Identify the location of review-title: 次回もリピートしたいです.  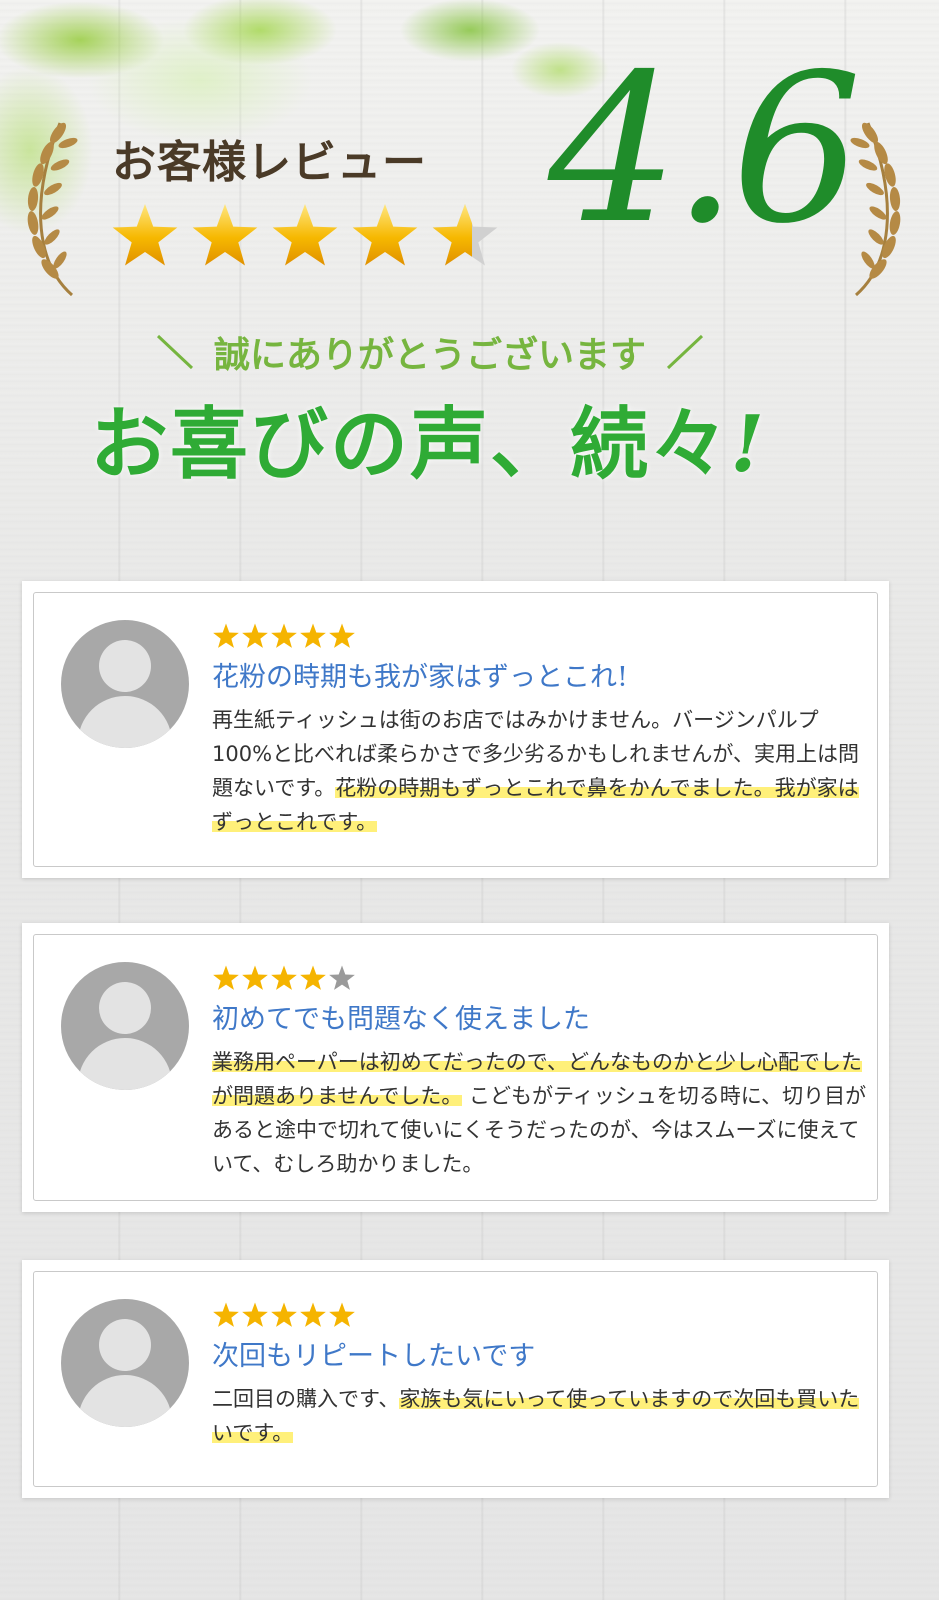
(374, 1356).